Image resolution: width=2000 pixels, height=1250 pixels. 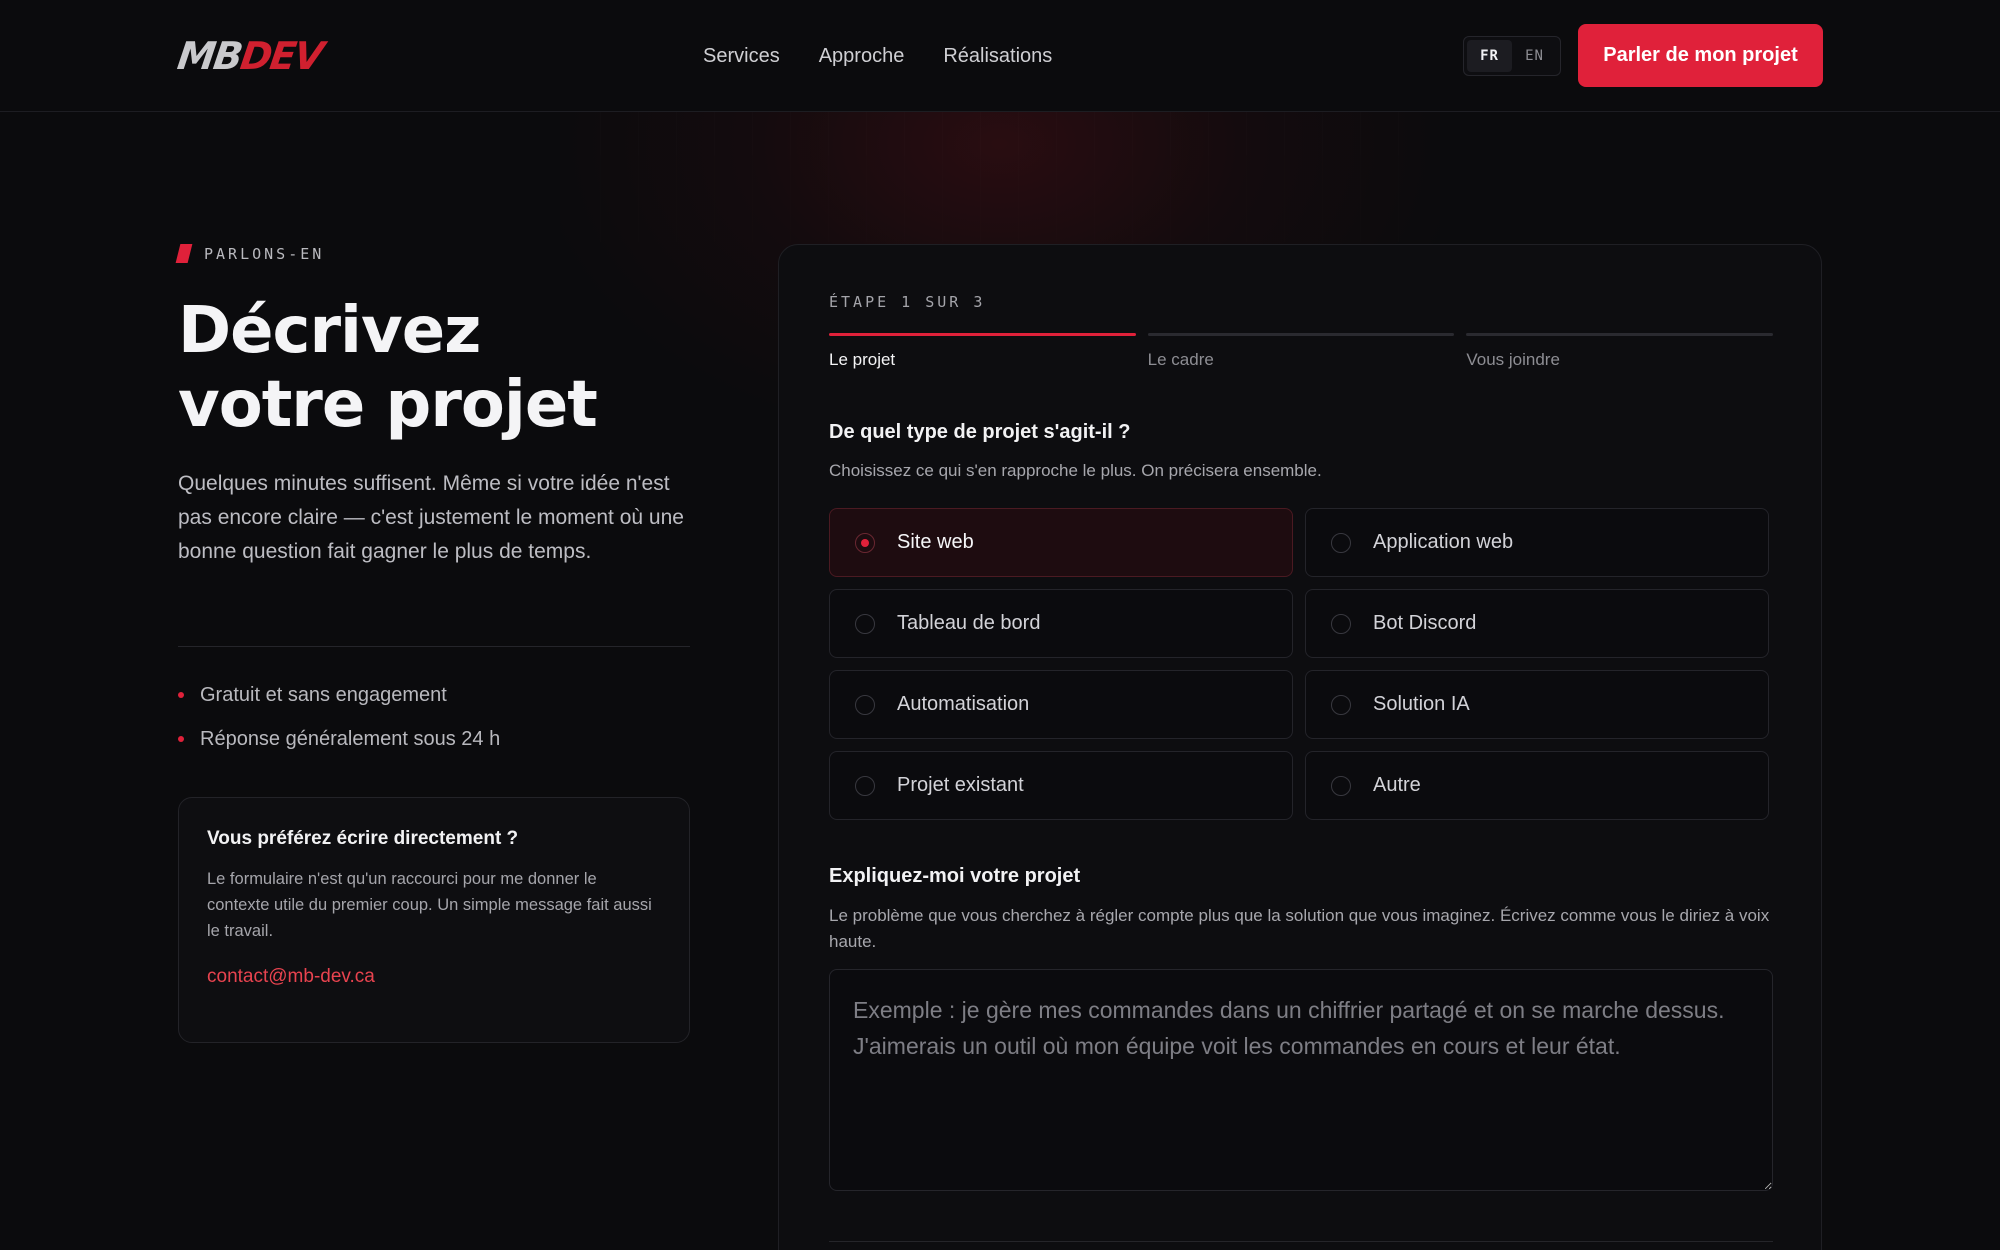 What do you see at coordinates (963, 704) in the screenshot?
I see `option-label: Automatisation` at bounding box center [963, 704].